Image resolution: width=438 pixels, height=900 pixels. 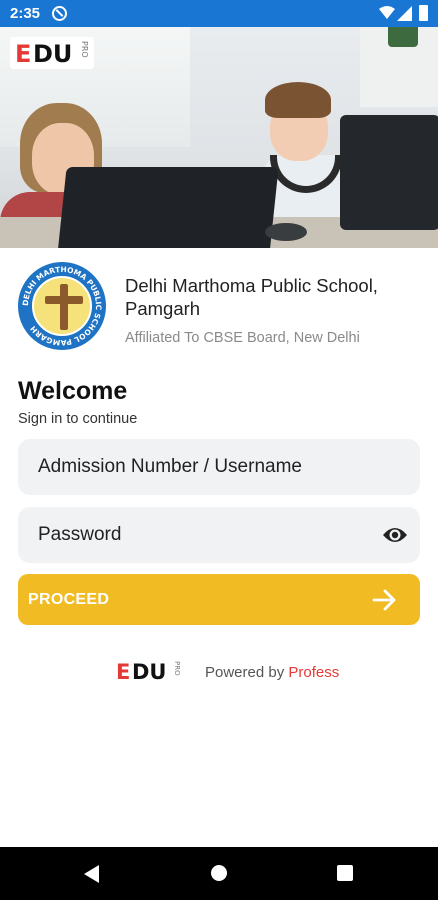 I want to click on password-field, so click(x=219, y=535).